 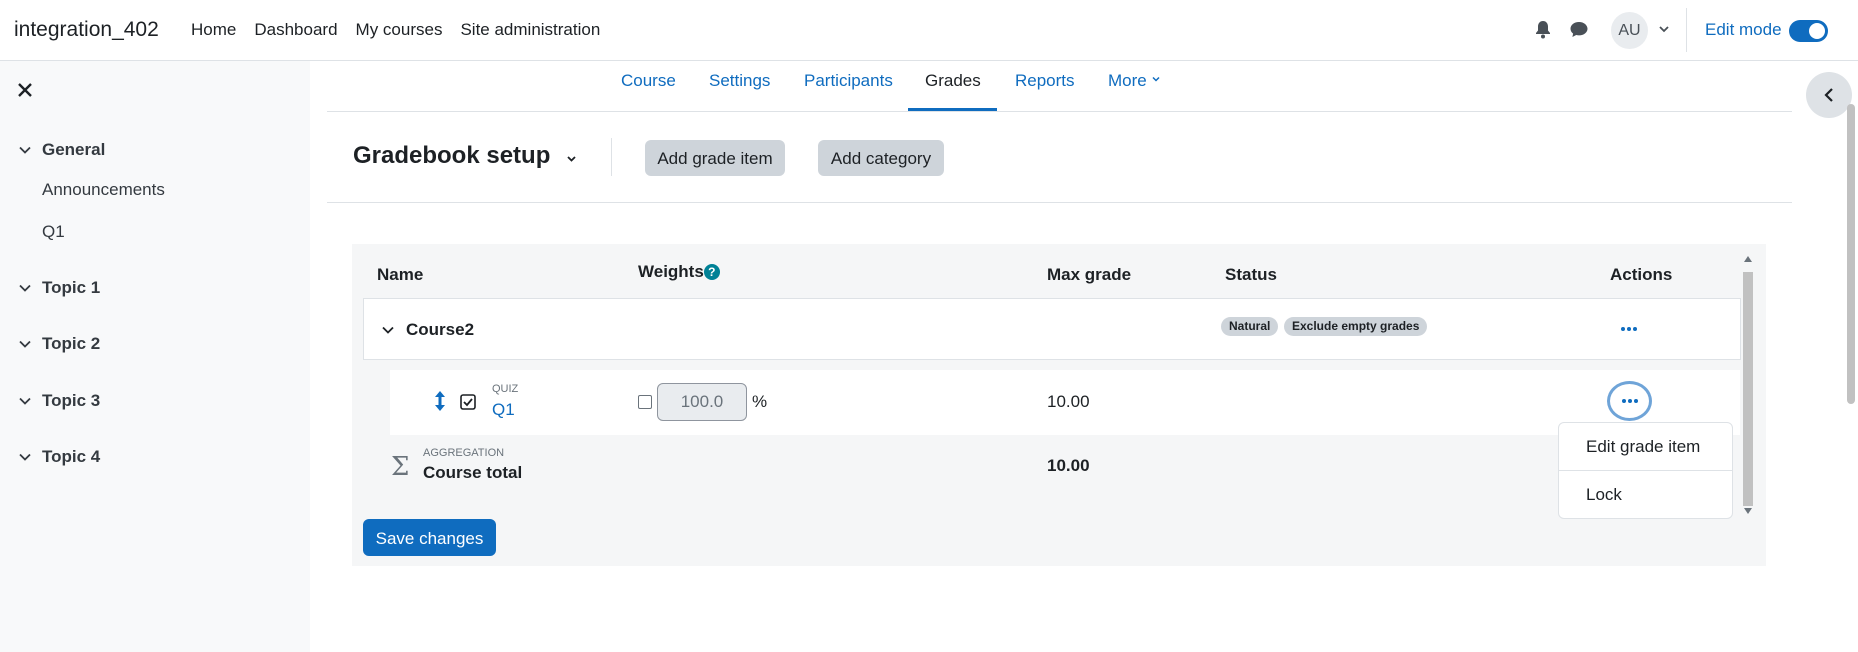 What do you see at coordinates (451, 156) in the screenshot?
I see `page-title: Gradebook setup` at bounding box center [451, 156].